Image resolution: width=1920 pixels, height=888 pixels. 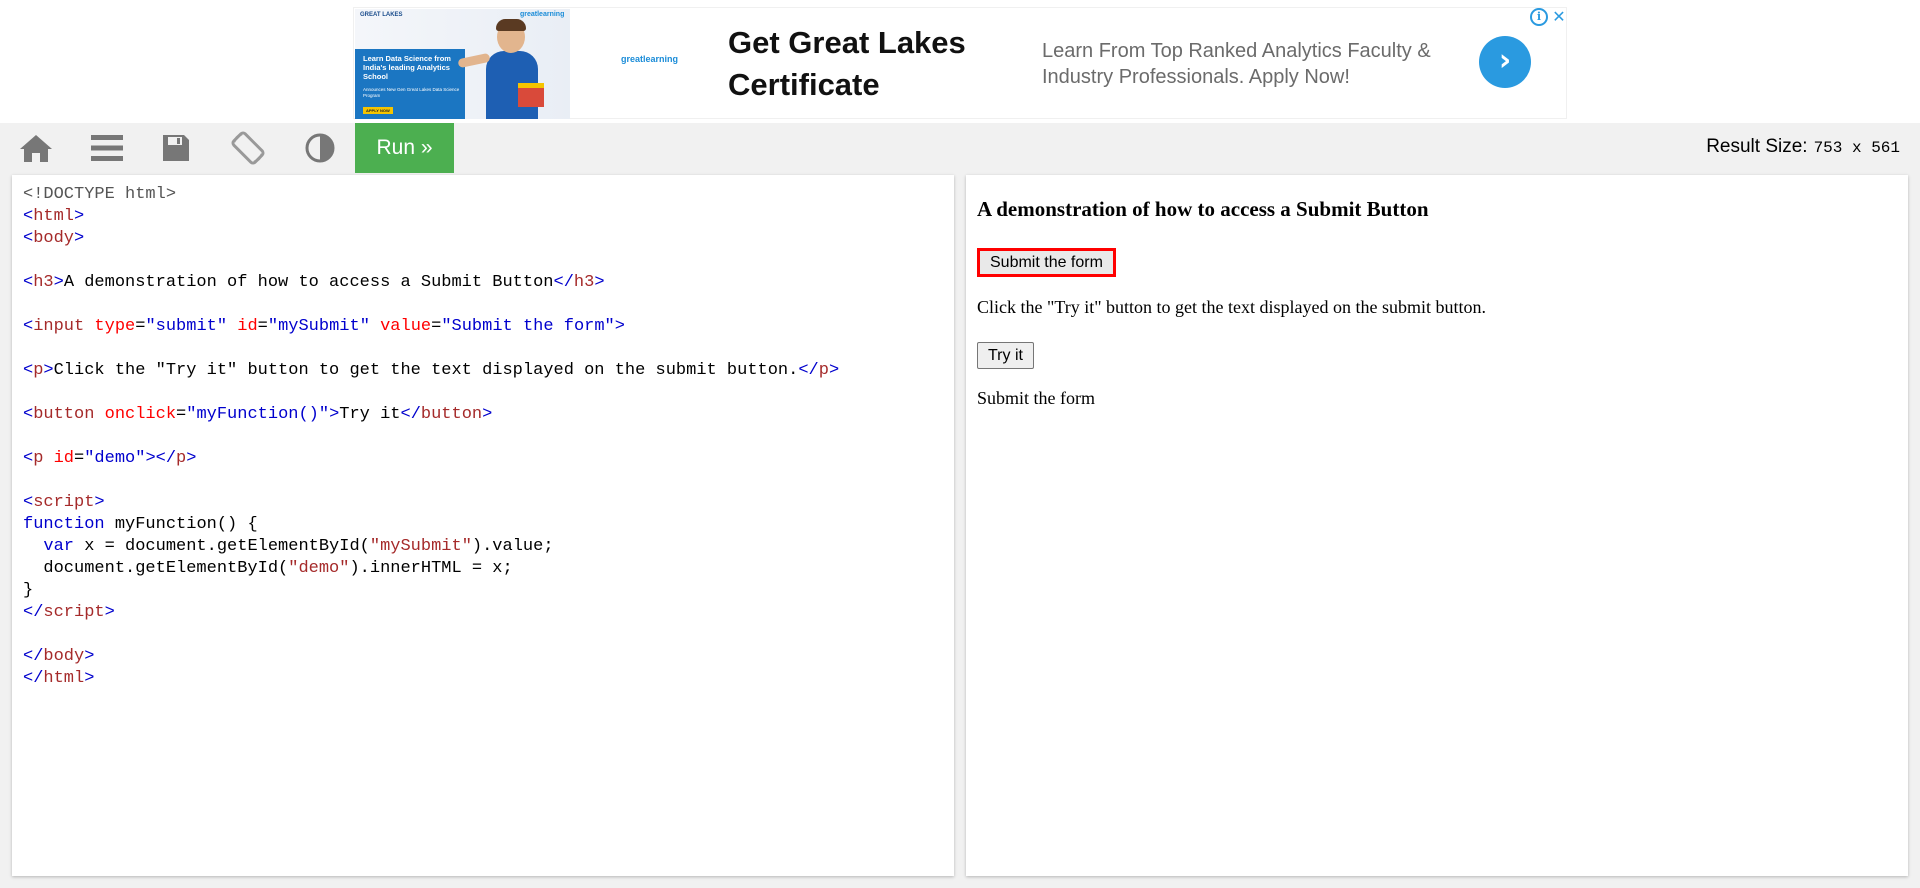 I want to click on save-icon, so click(x=176, y=148).